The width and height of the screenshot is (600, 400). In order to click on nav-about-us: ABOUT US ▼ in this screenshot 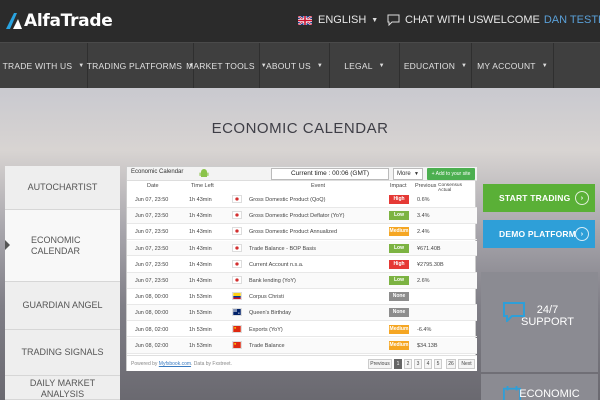, I will do `click(295, 66)`.